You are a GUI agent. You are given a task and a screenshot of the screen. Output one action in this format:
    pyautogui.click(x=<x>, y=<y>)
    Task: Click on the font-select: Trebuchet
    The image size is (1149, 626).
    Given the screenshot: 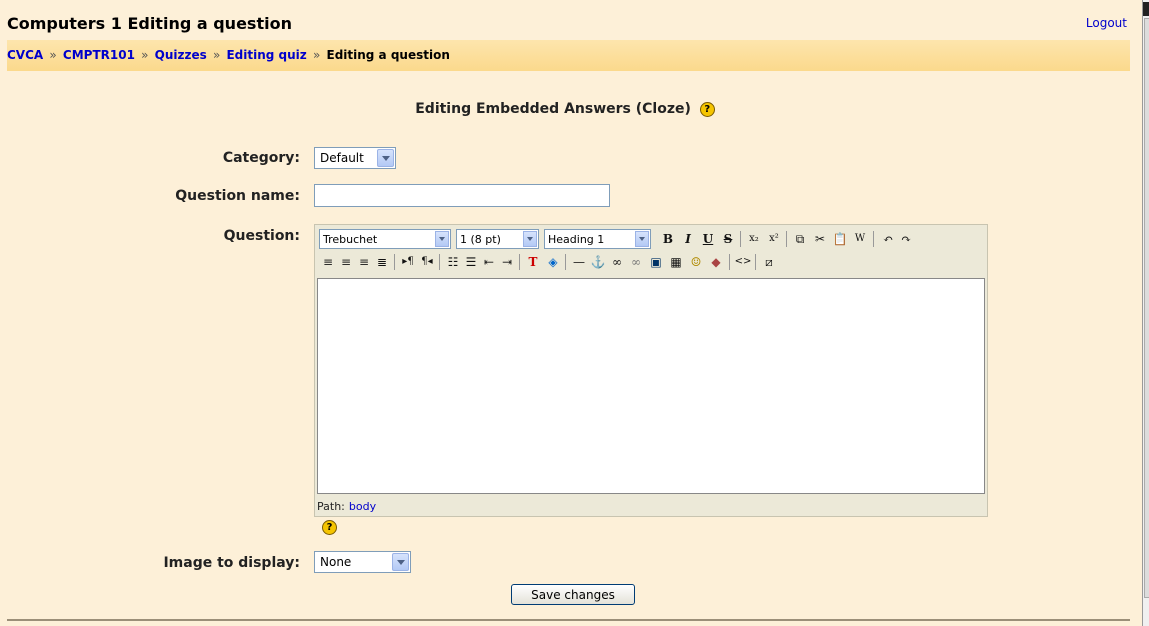 What is the action you would take?
    pyautogui.click(x=385, y=239)
    